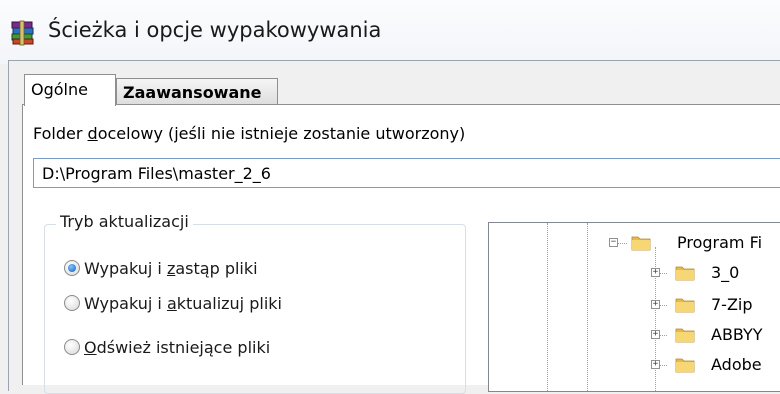  Describe the element at coordinates (622, 243) in the screenshot. I see `tree-branch-line` at that location.